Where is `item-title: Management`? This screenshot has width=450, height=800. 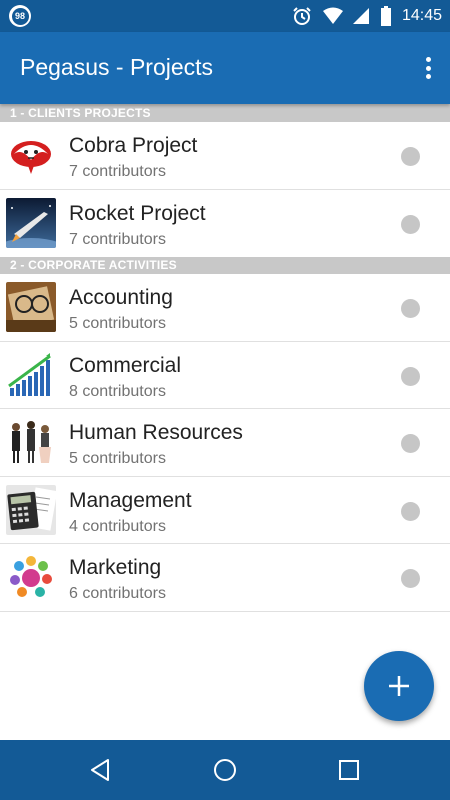
item-title: Management is located at coordinates (130, 500).